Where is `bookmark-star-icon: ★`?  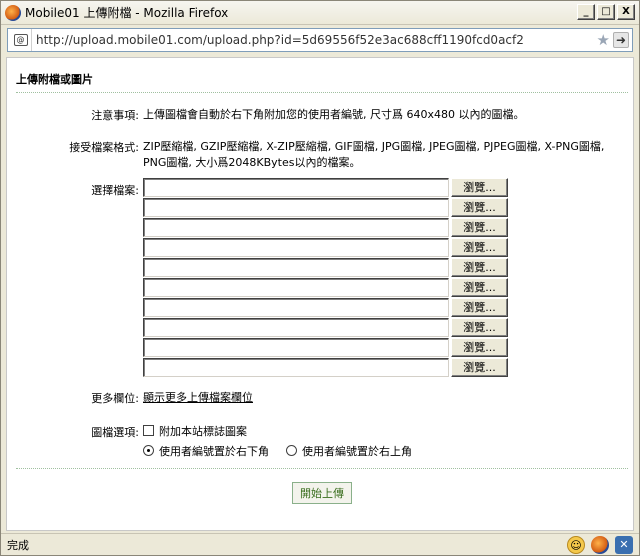 bookmark-star-icon: ★ is located at coordinates (603, 40).